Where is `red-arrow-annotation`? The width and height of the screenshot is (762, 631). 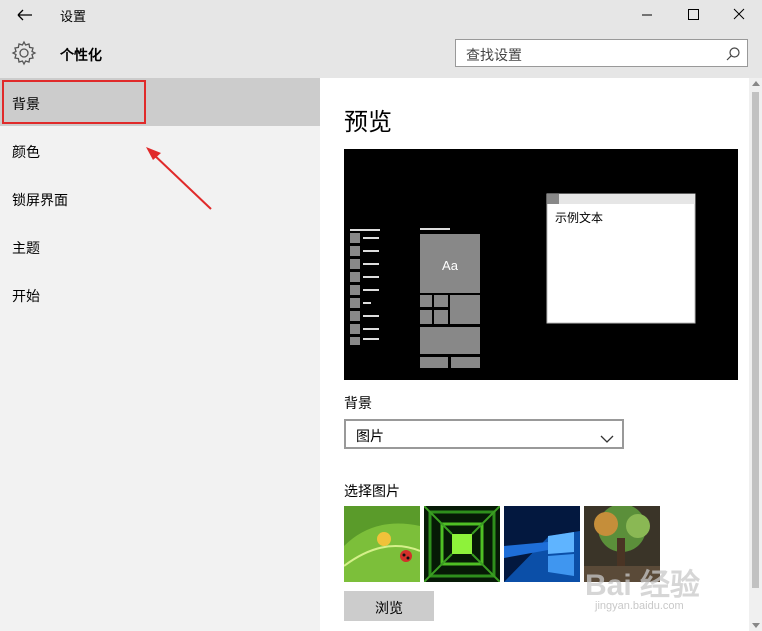
red-arrow-annotation is located at coordinates (179, 178).